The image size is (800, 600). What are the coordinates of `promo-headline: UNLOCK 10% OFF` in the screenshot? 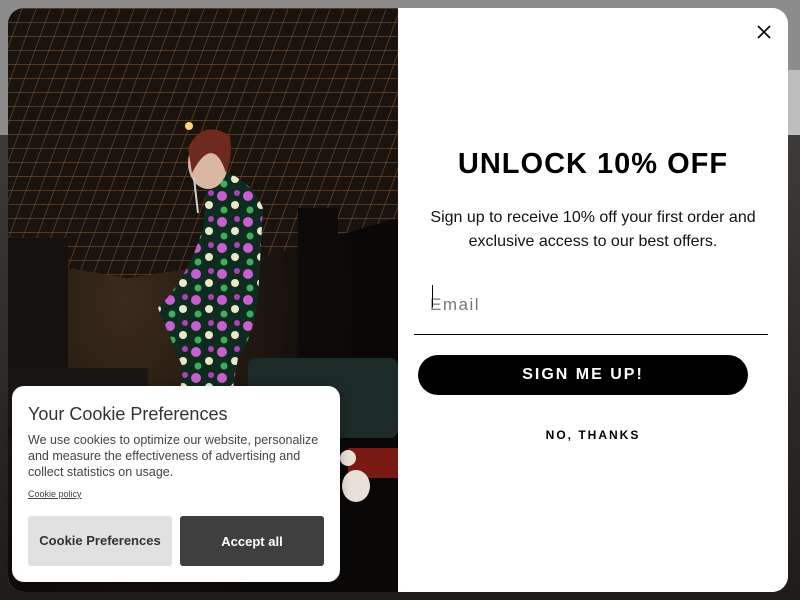 It's located at (593, 164).